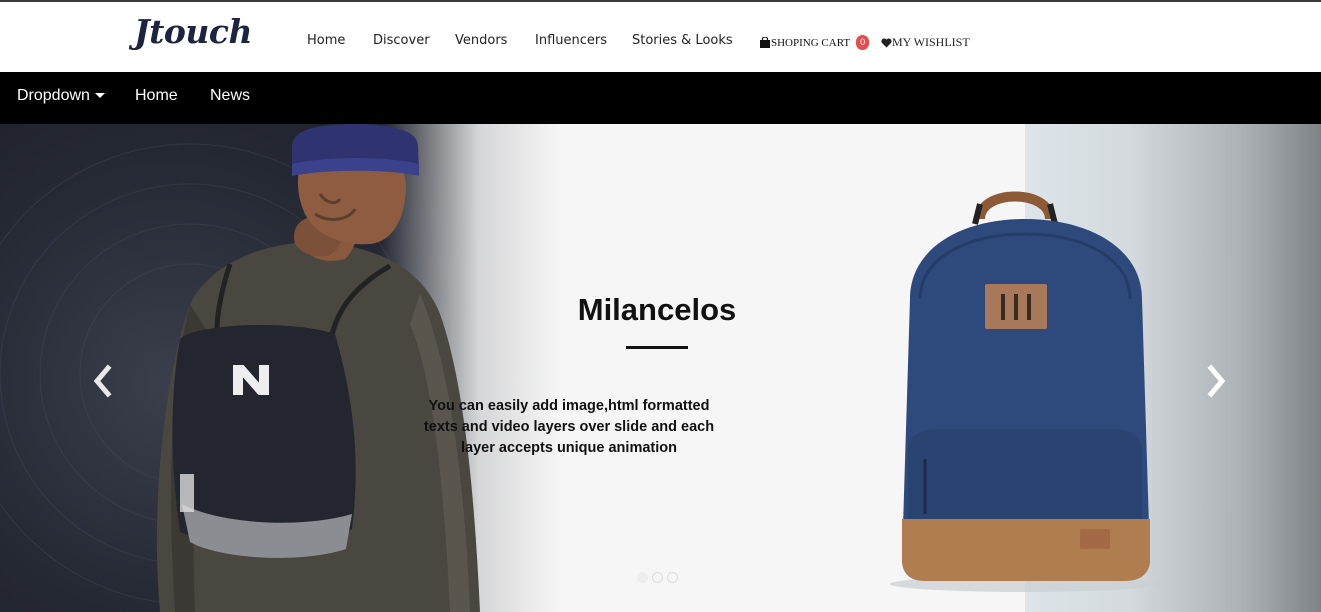 Image resolution: width=1321 pixels, height=612 pixels. I want to click on slider-next-button, so click(1216, 381).